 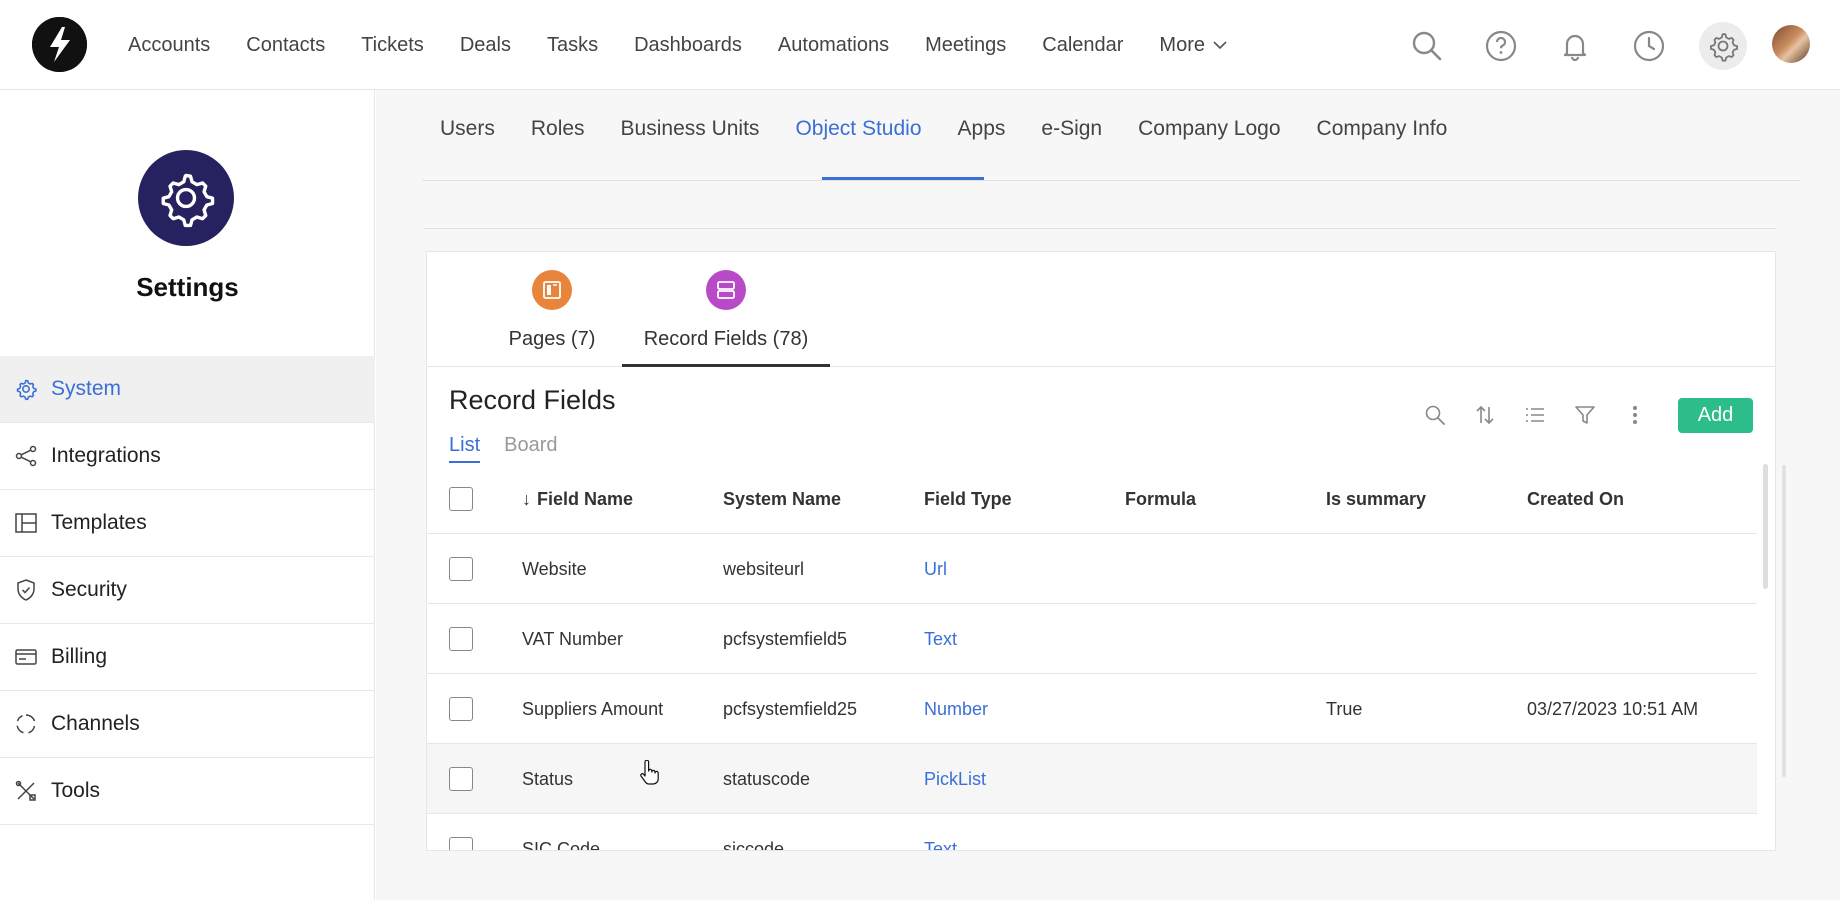 I want to click on pages-icon, so click(x=552, y=290).